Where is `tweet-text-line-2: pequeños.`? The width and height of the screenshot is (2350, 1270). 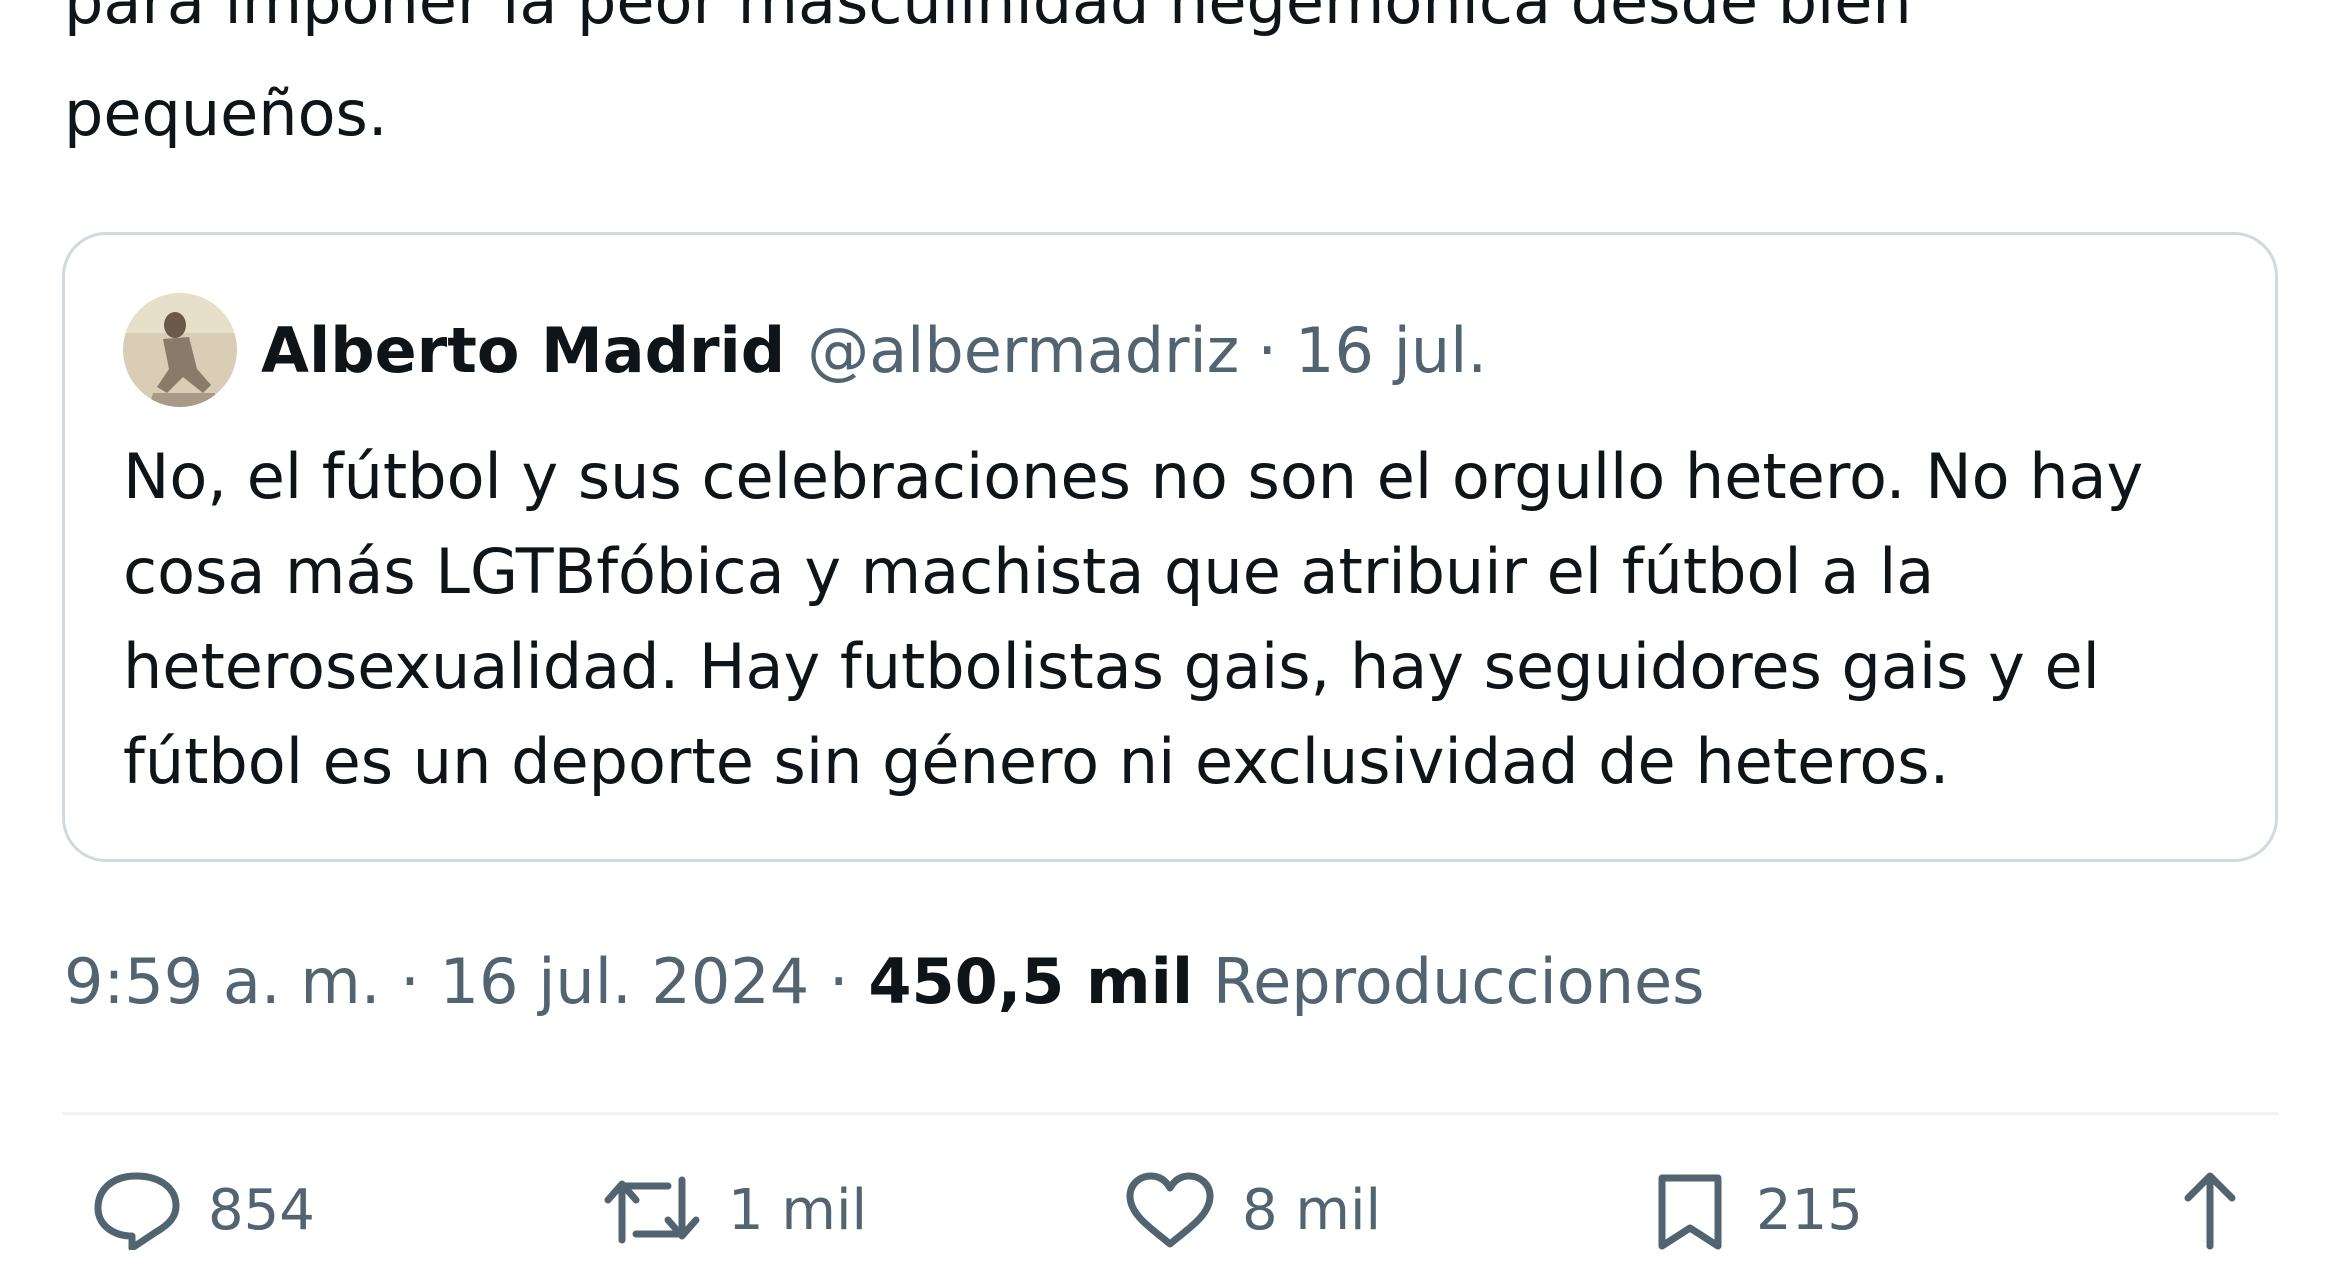 tweet-text-line-2: pequeños. is located at coordinates (226, 113).